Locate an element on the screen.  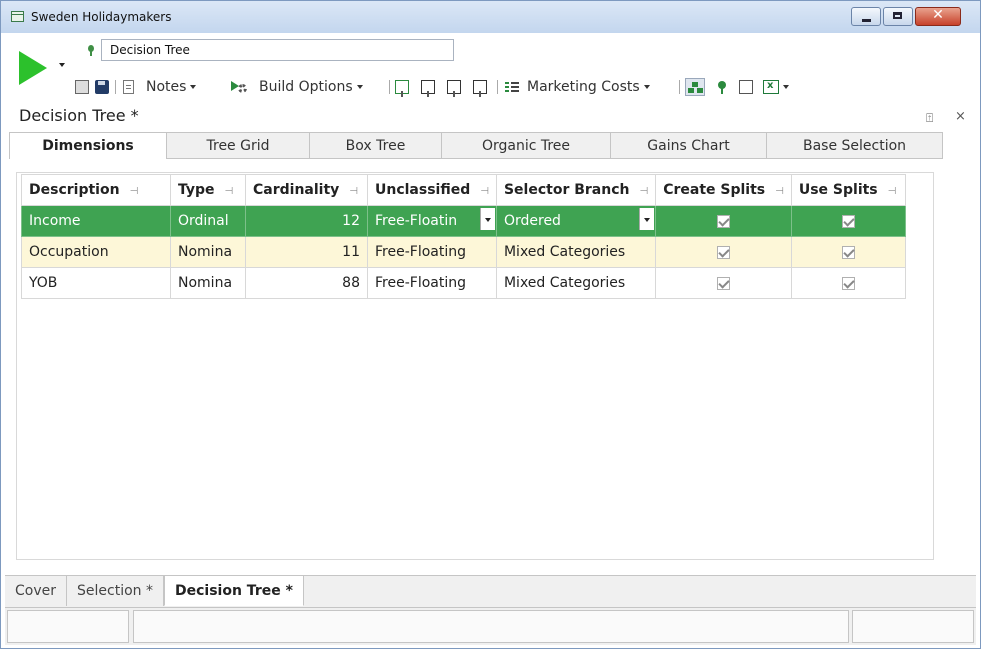
build-options-button: Build Options is located at coordinates (297, 87).